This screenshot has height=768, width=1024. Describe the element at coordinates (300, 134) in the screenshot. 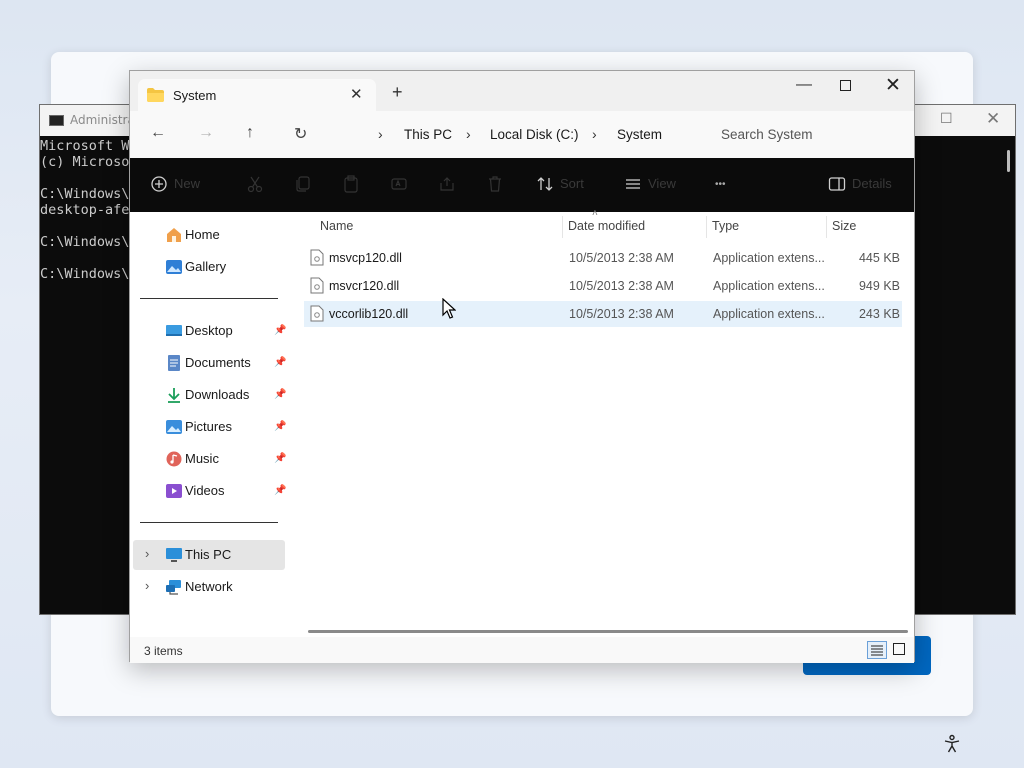

I see `refresh-icon: ↻` at that location.